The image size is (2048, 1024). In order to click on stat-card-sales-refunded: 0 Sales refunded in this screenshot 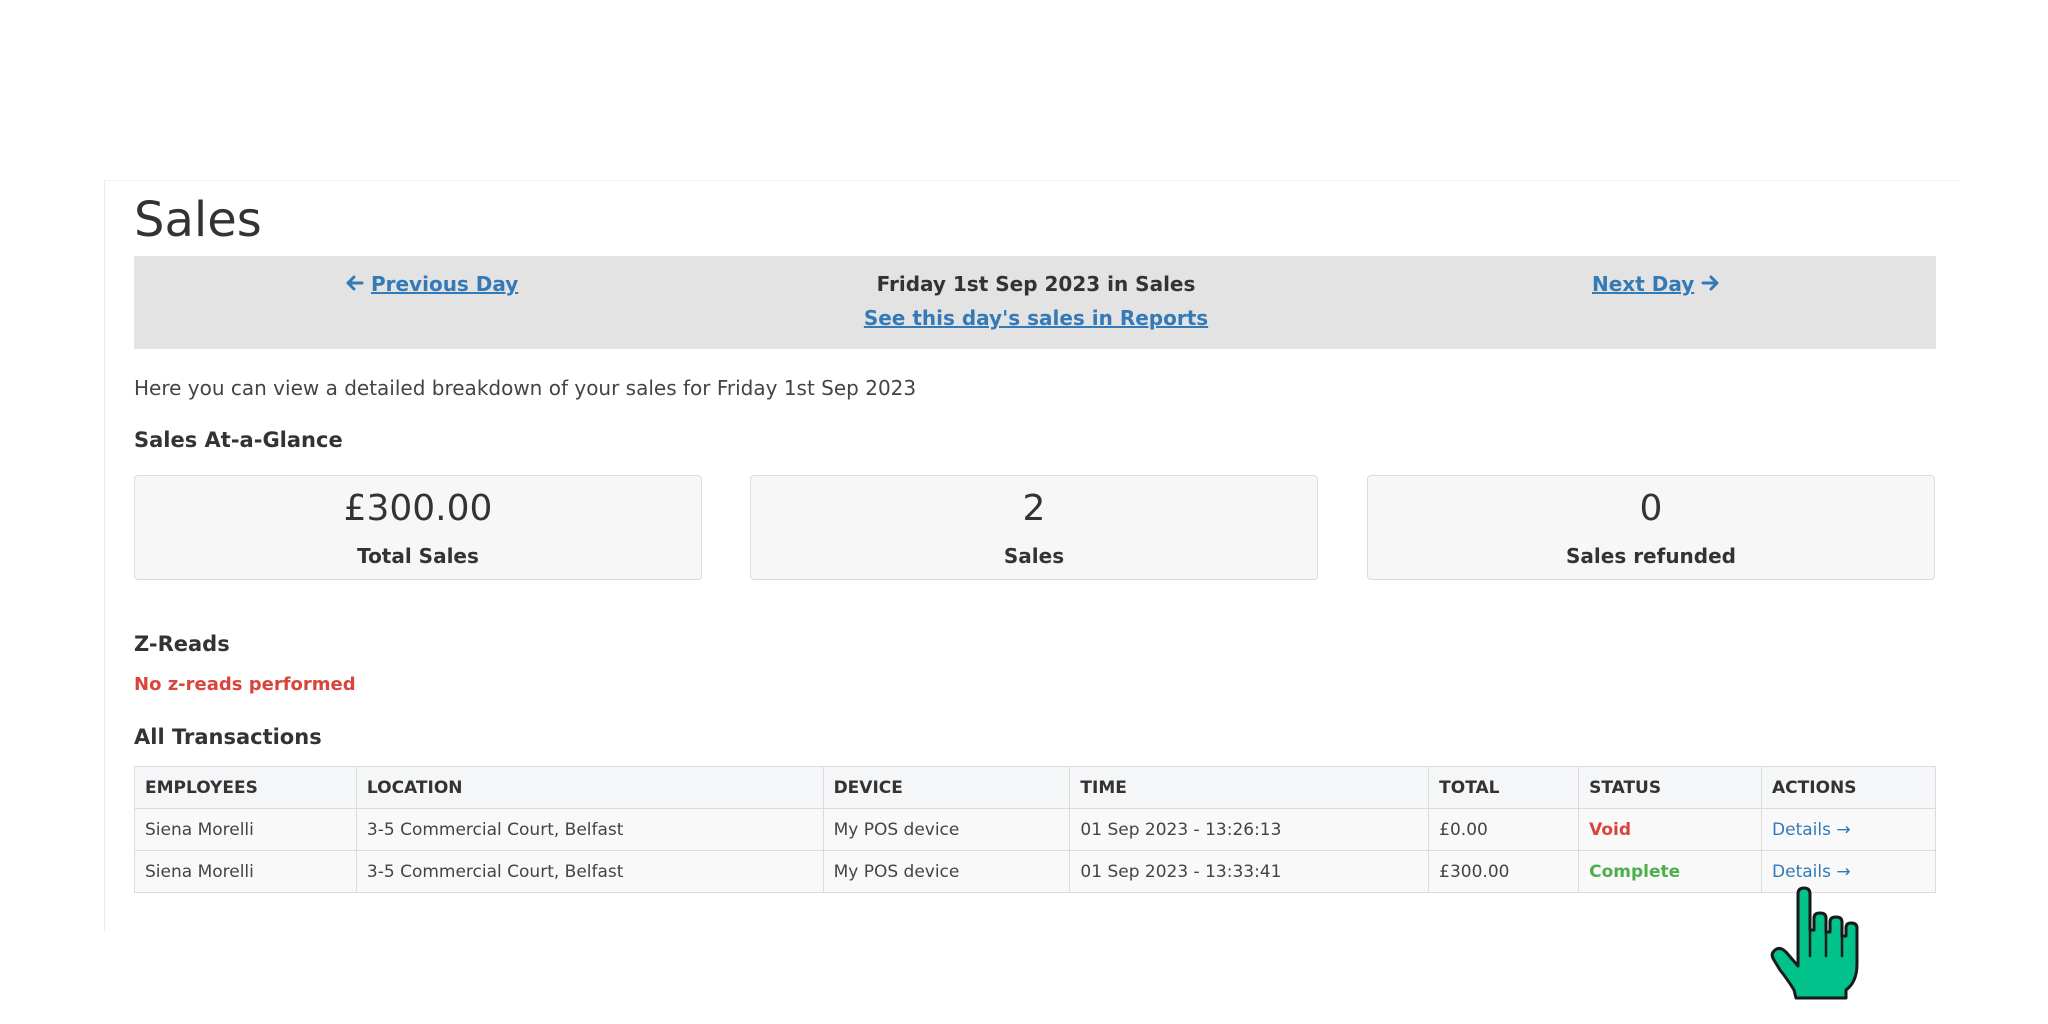, I will do `click(1651, 527)`.